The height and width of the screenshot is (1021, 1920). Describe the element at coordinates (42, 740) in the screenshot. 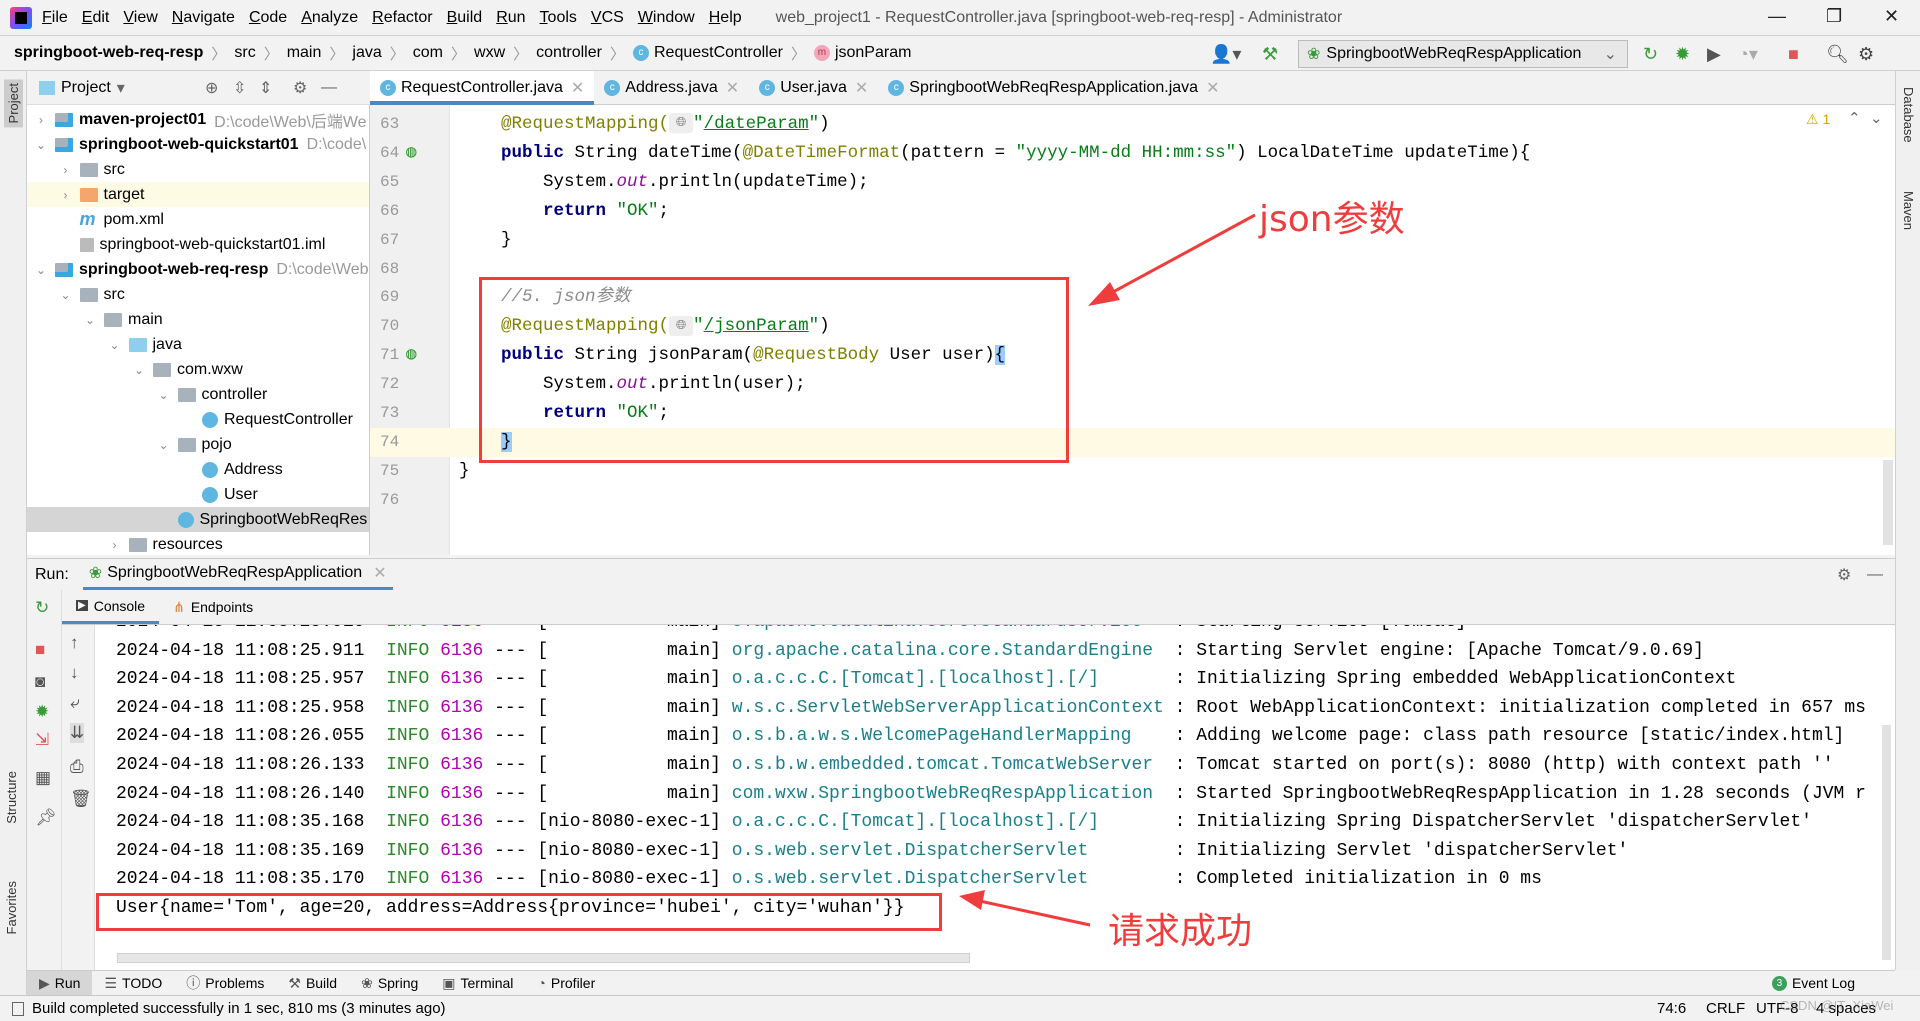

I see `exit-icon: ⇲` at that location.